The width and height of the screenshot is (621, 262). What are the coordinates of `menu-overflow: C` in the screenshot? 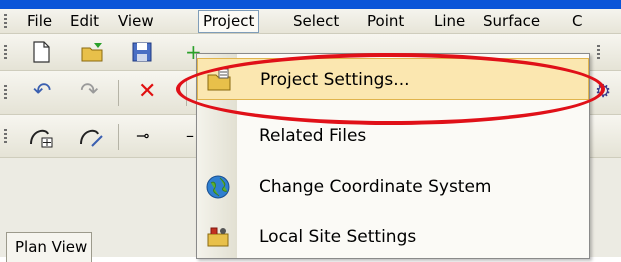 It's located at (577, 21).